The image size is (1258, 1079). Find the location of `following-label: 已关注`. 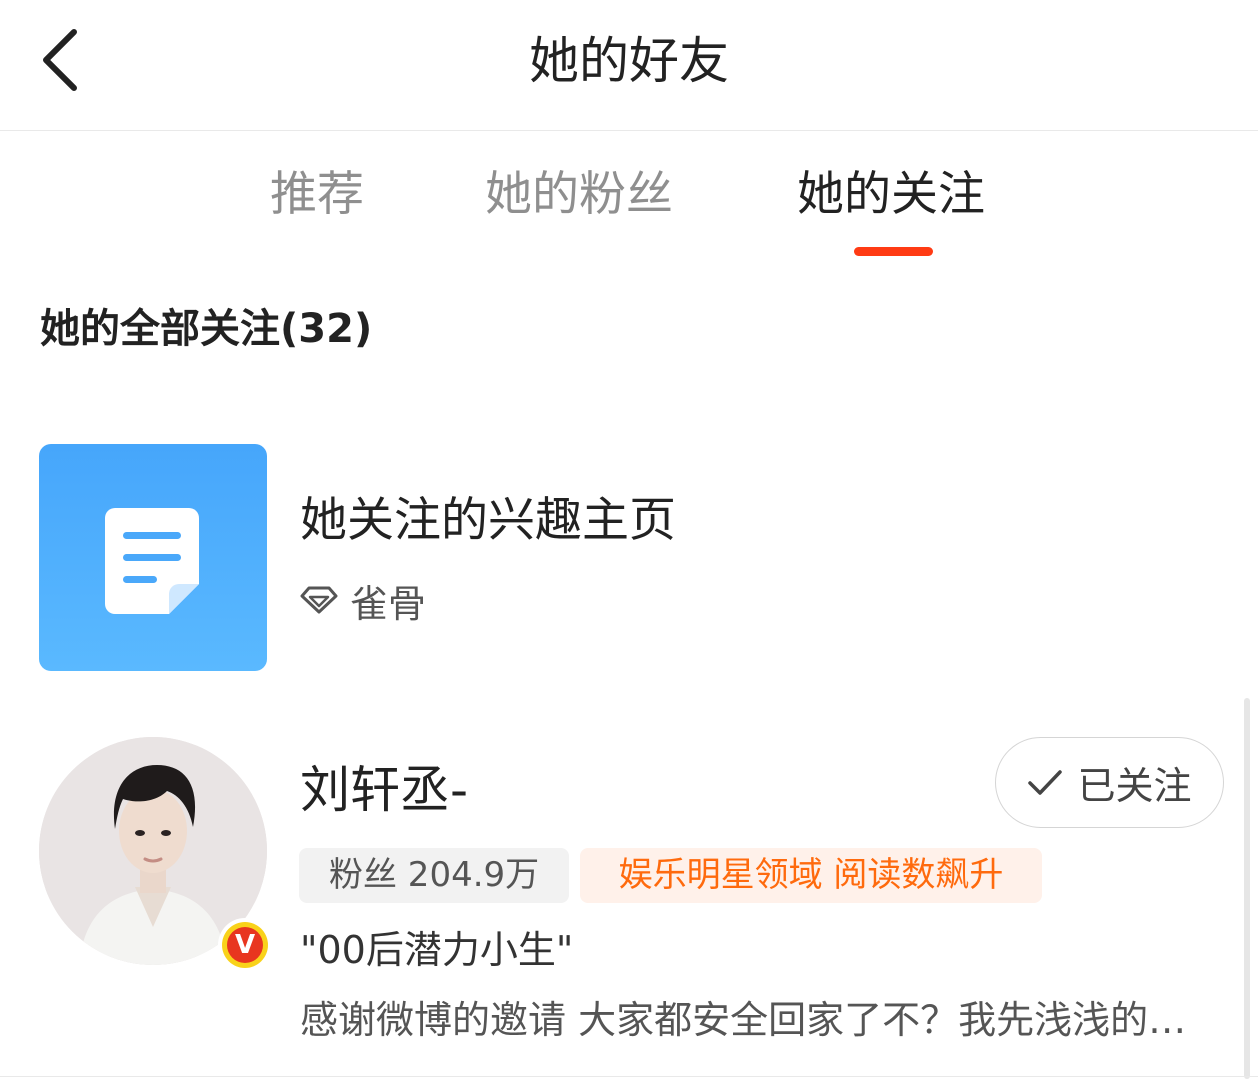

following-label: 已关注 is located at coordinates (1134, 786).